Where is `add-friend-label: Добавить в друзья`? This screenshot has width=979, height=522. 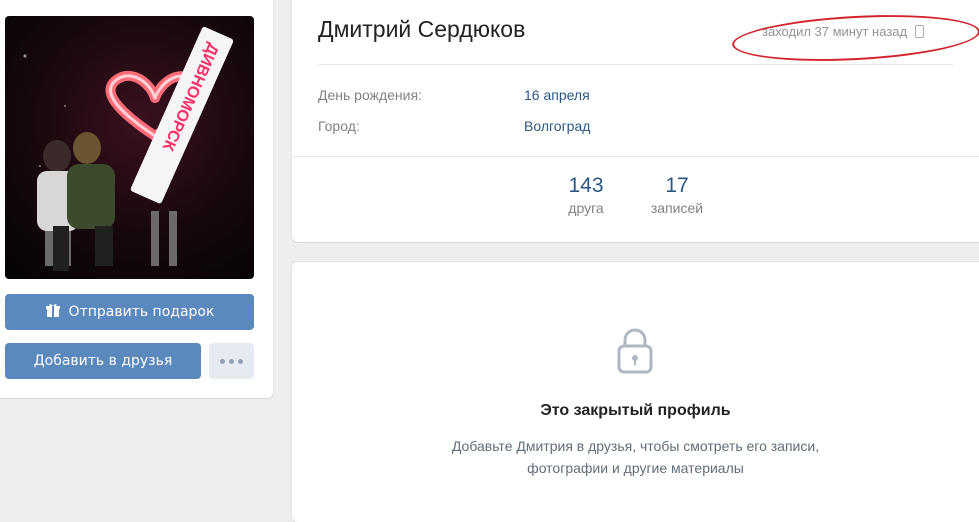 add-friend-label: Добавить в друзья is located at coordinates (103, 361).